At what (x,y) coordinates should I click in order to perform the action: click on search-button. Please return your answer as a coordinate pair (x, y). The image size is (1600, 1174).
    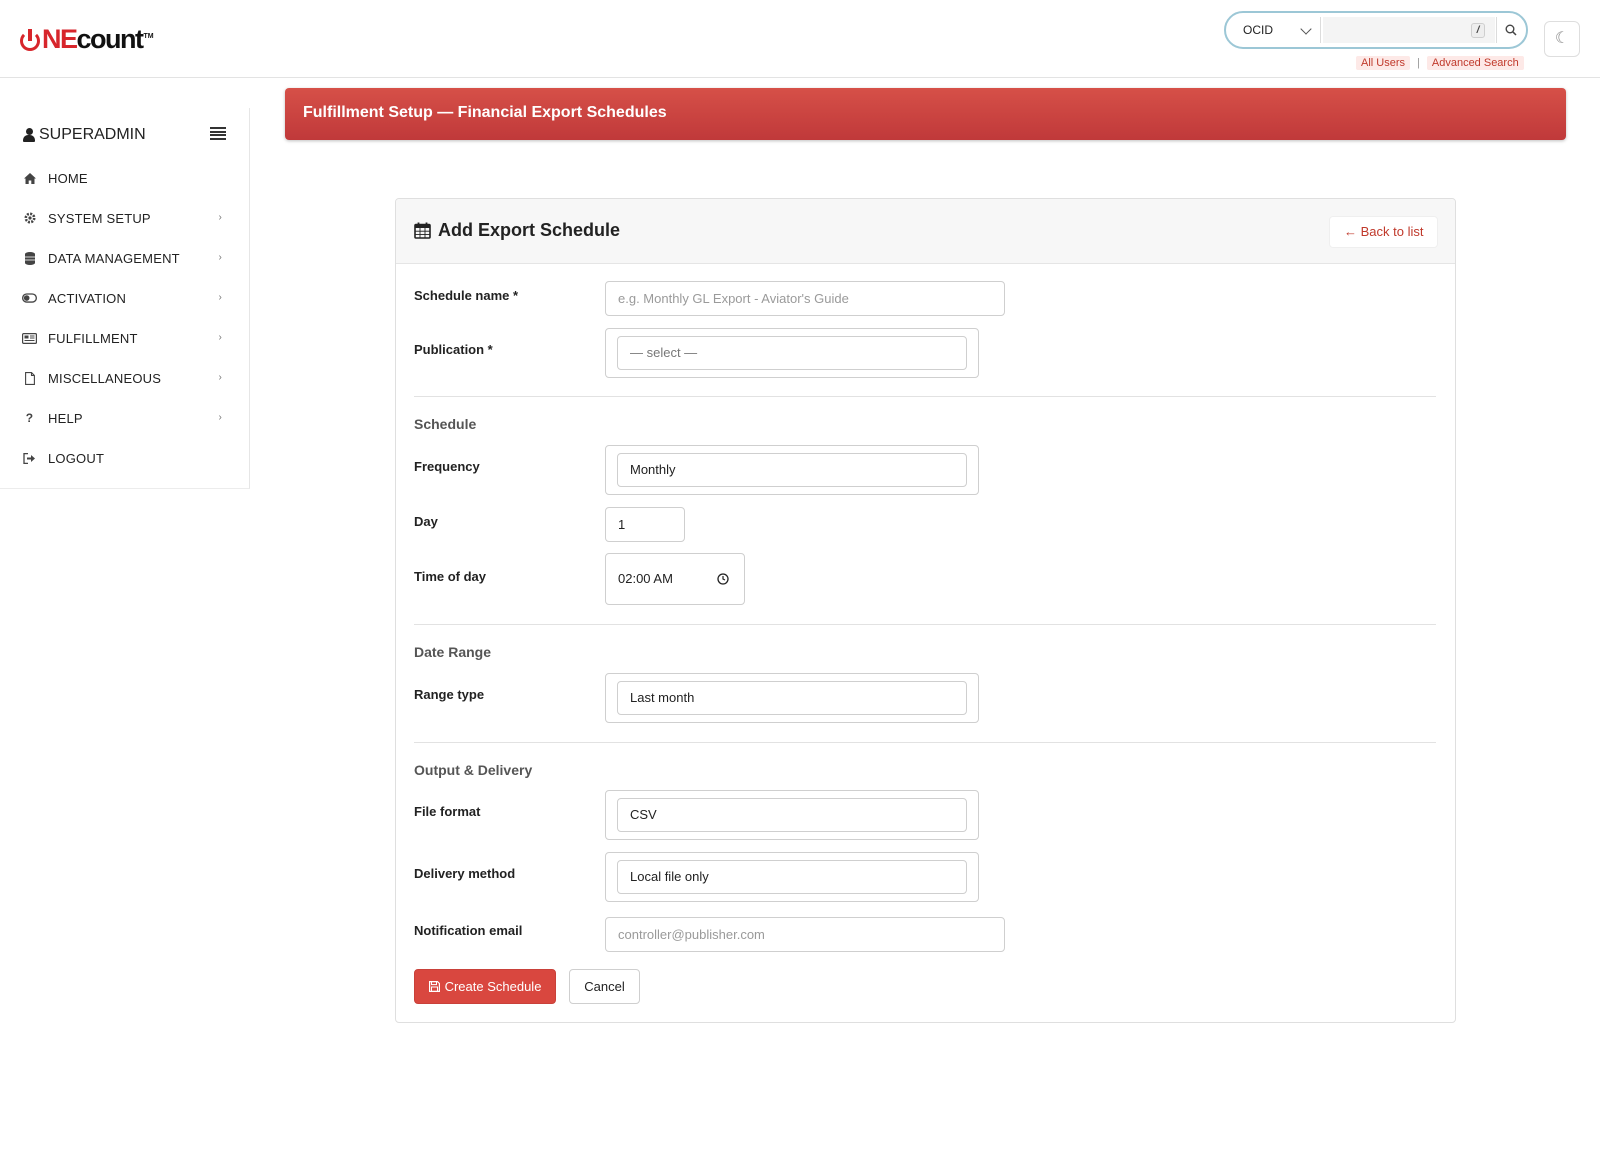
    Looking at the image, I should click on (1510, 30).